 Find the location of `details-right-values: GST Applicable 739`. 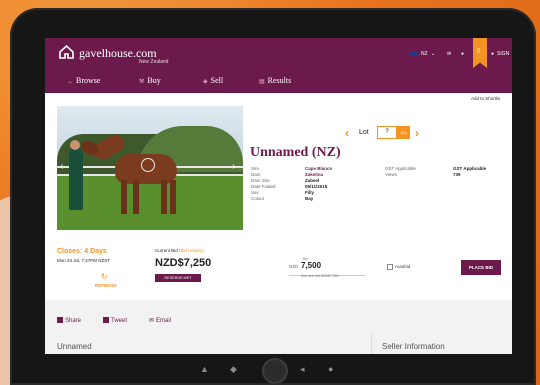

details-right-values: GST Applicable 739 is located at coordinates (470, 171).